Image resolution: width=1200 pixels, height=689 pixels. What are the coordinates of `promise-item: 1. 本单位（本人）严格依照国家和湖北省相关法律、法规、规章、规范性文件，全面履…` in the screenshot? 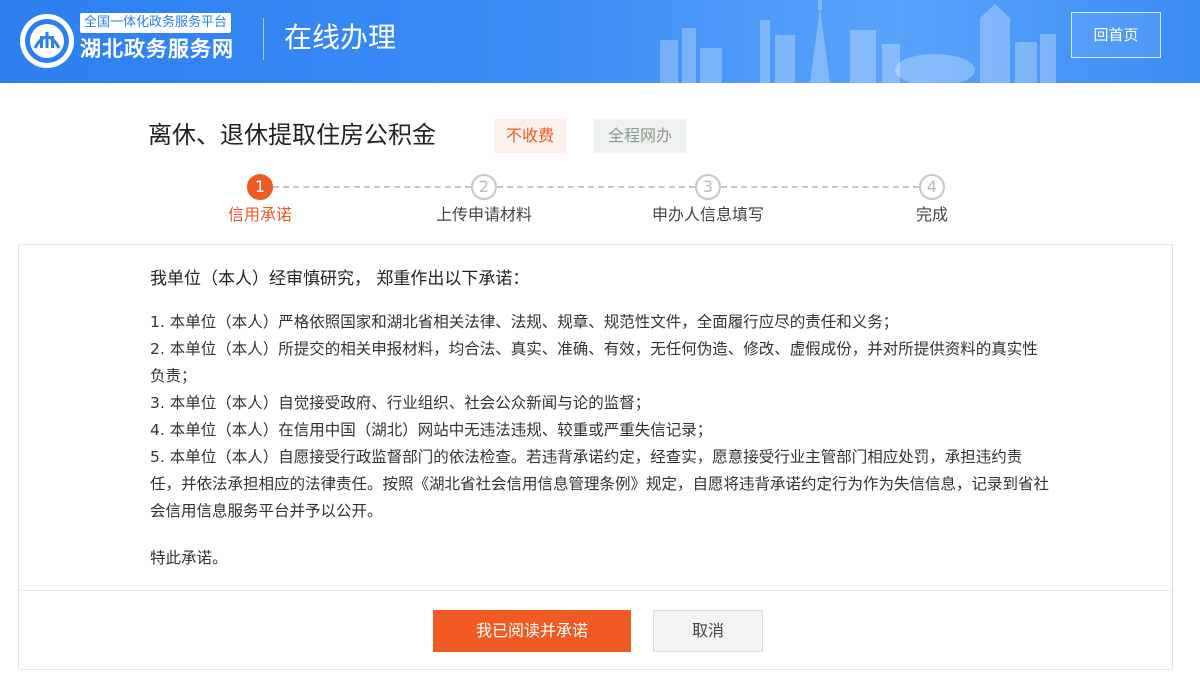 It's located at (524, 322).